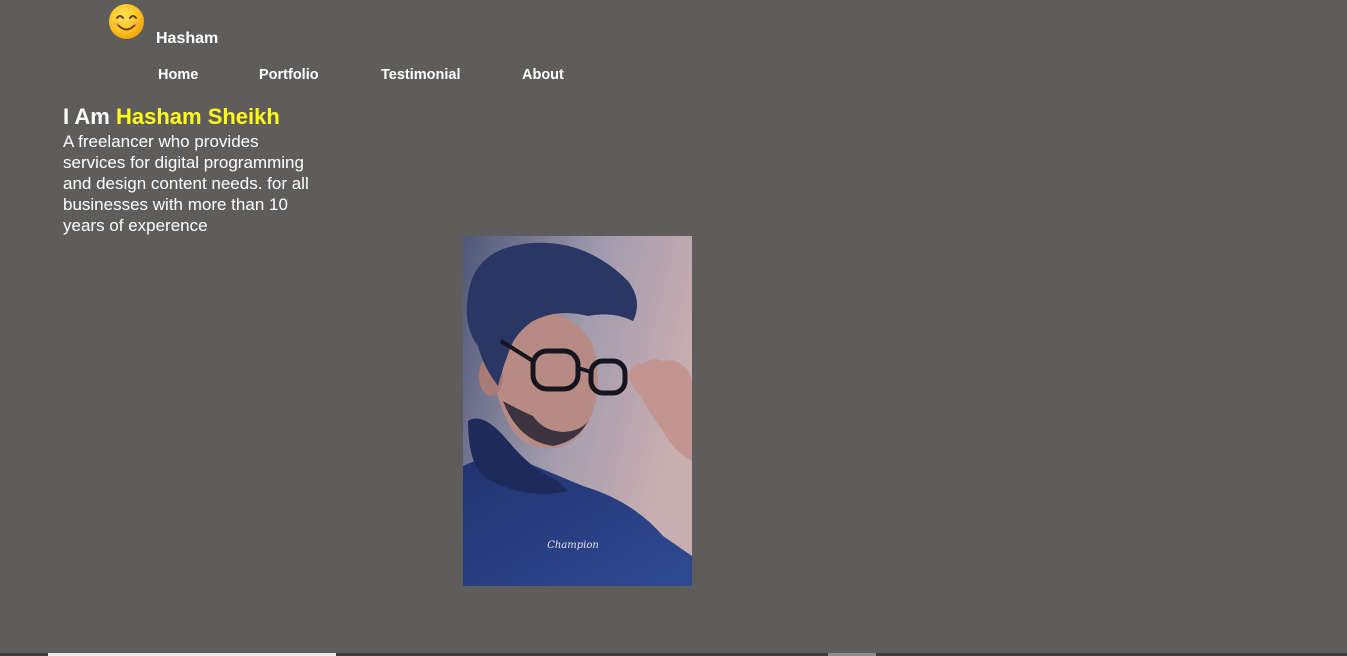 This screenshot has width=1347, height=656. What do you see at coordinates (126, 21) in the screenshot?
I see `smiling-face-icon` at bounding box center [126, 21].